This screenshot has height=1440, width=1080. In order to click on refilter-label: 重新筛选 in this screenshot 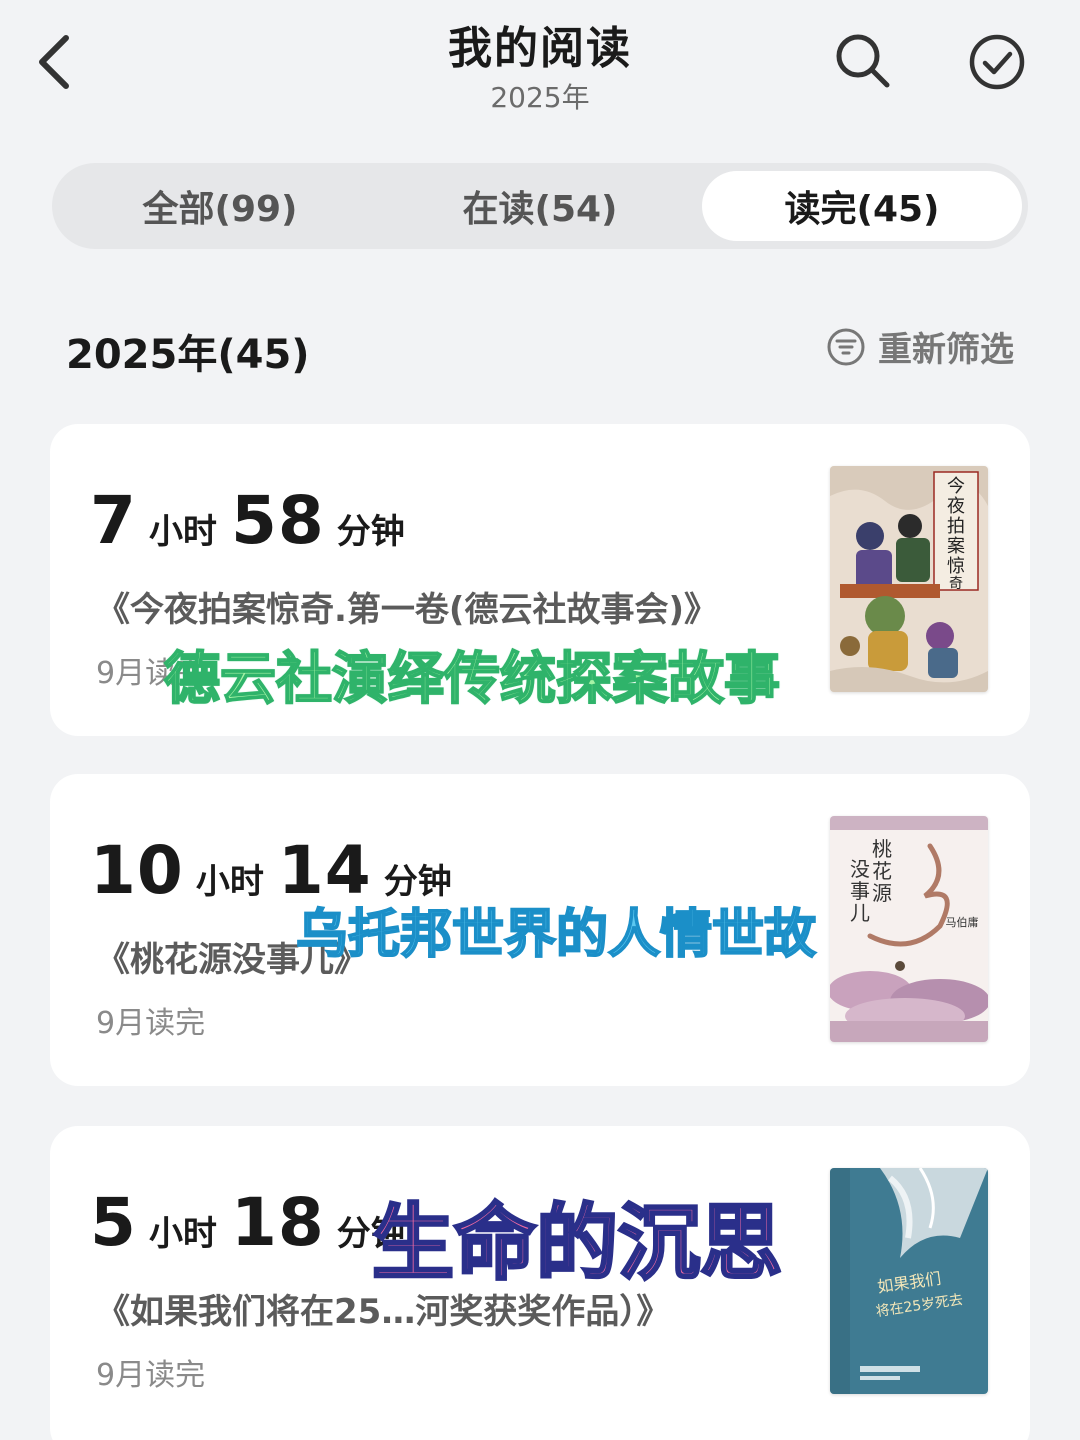, I will do `click(946, 350)`.